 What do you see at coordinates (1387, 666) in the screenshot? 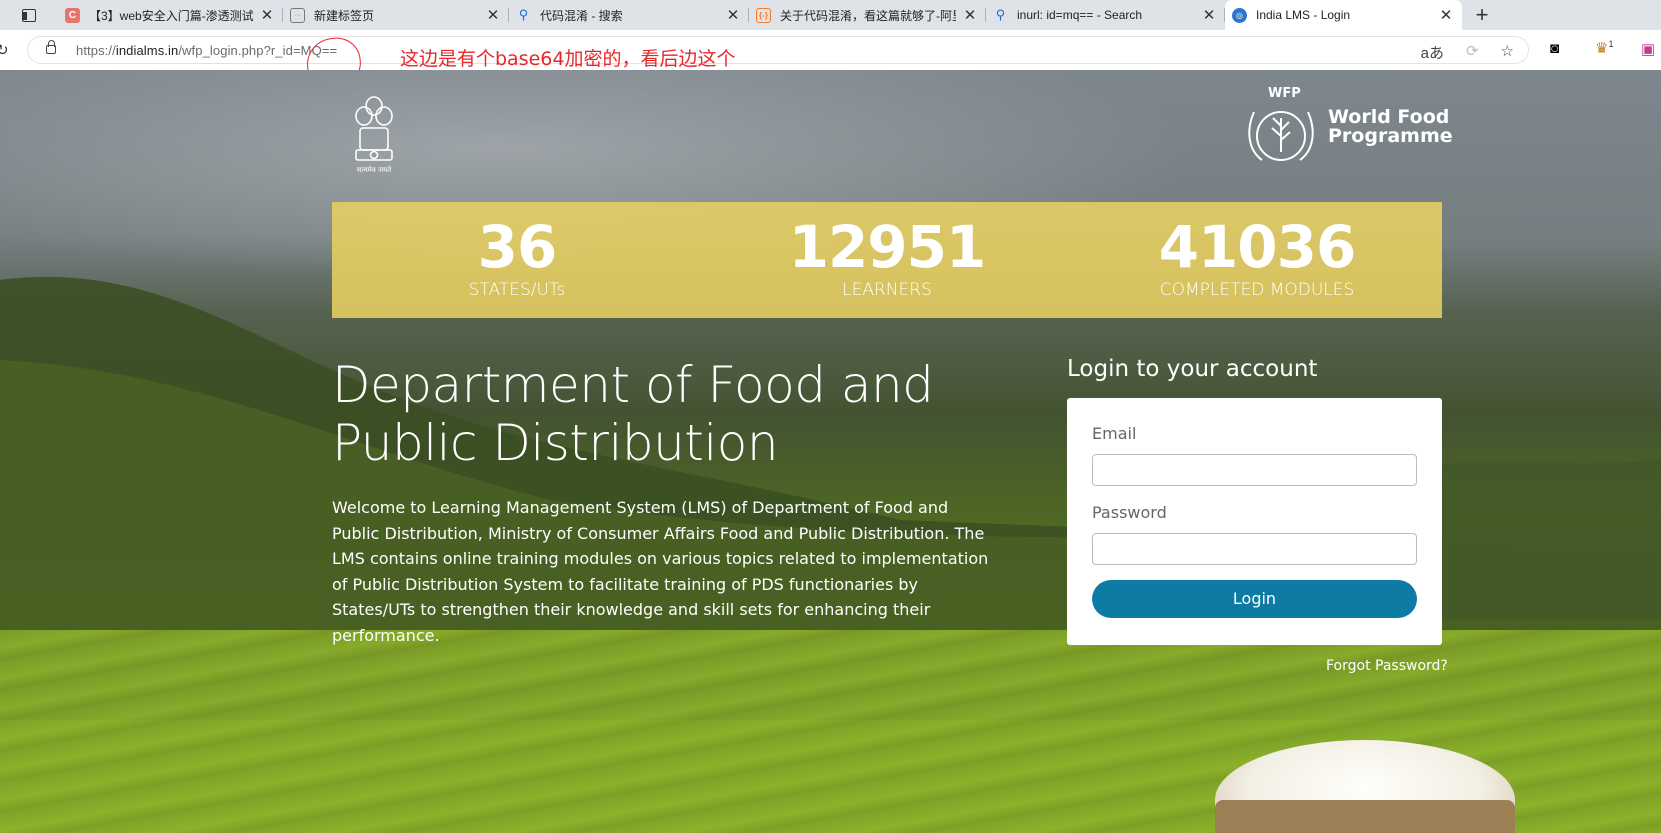
I see `forgot-password-link: Forgot Password?` at bounding box center [1387, 666].